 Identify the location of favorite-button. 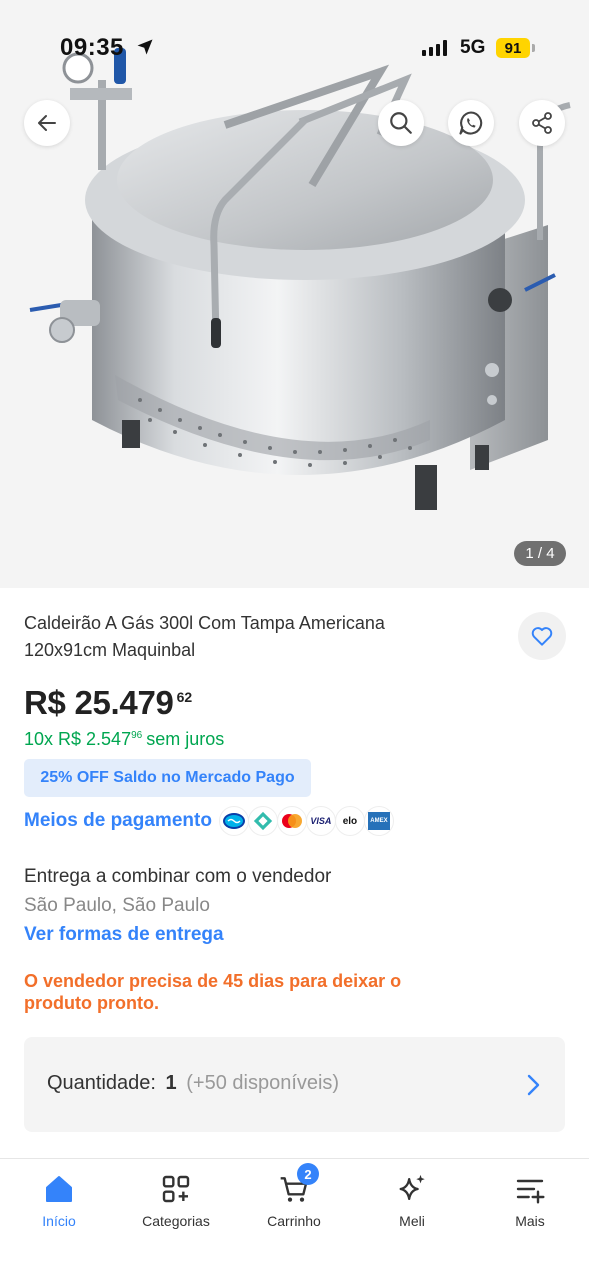
(542, 636).